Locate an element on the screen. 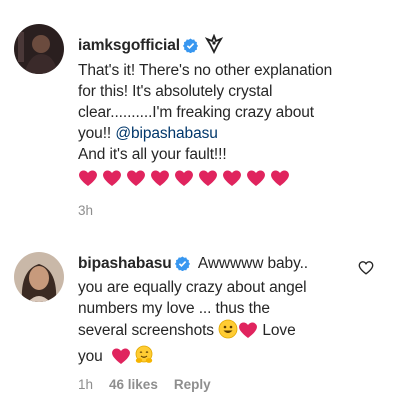  timestamp: 3h is located at coordinates (85, 210).